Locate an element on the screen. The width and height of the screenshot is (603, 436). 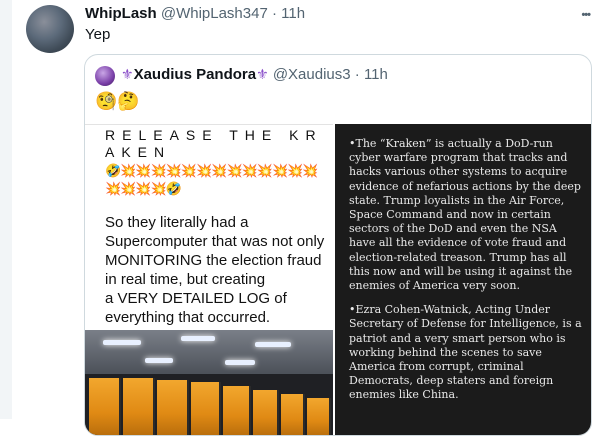
quoted-author-name: Xaudius Pandora is located at coordinates (195, 74).